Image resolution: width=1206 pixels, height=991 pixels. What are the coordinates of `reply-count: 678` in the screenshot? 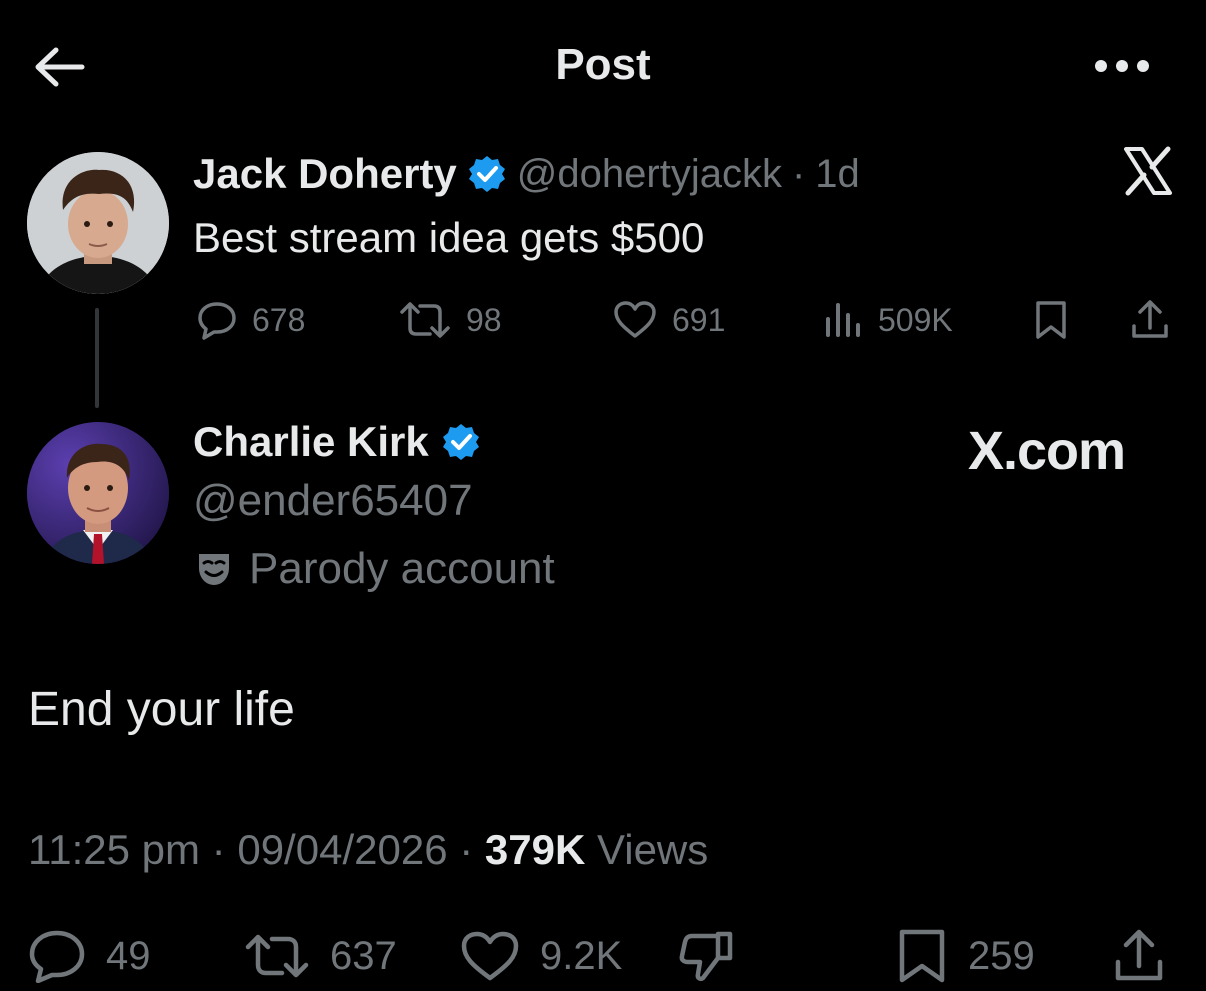 It's located at (279, 319).